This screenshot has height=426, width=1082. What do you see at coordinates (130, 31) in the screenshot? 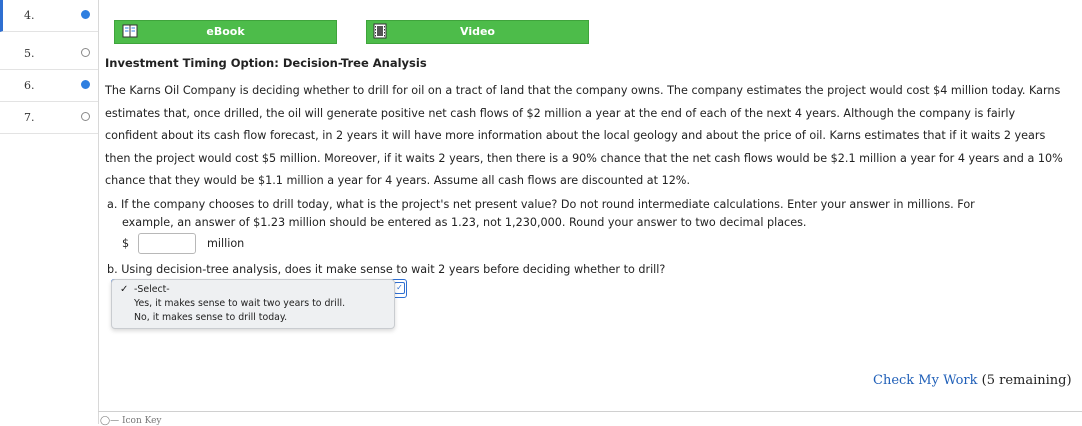
I see `book-icon` at bounding box center [130, 31].